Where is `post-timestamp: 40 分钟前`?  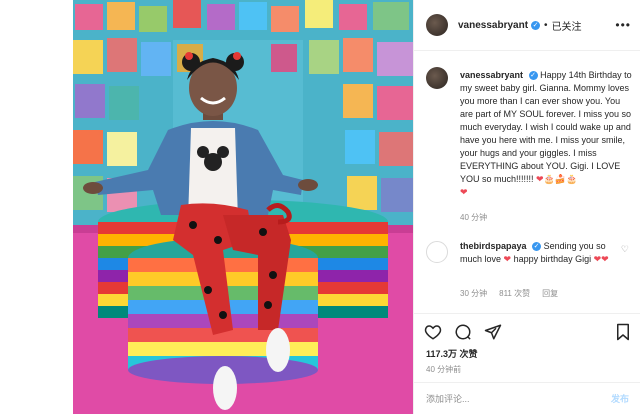
post-timestamp: 40 分钟前 is located at coordinates (443, 369).